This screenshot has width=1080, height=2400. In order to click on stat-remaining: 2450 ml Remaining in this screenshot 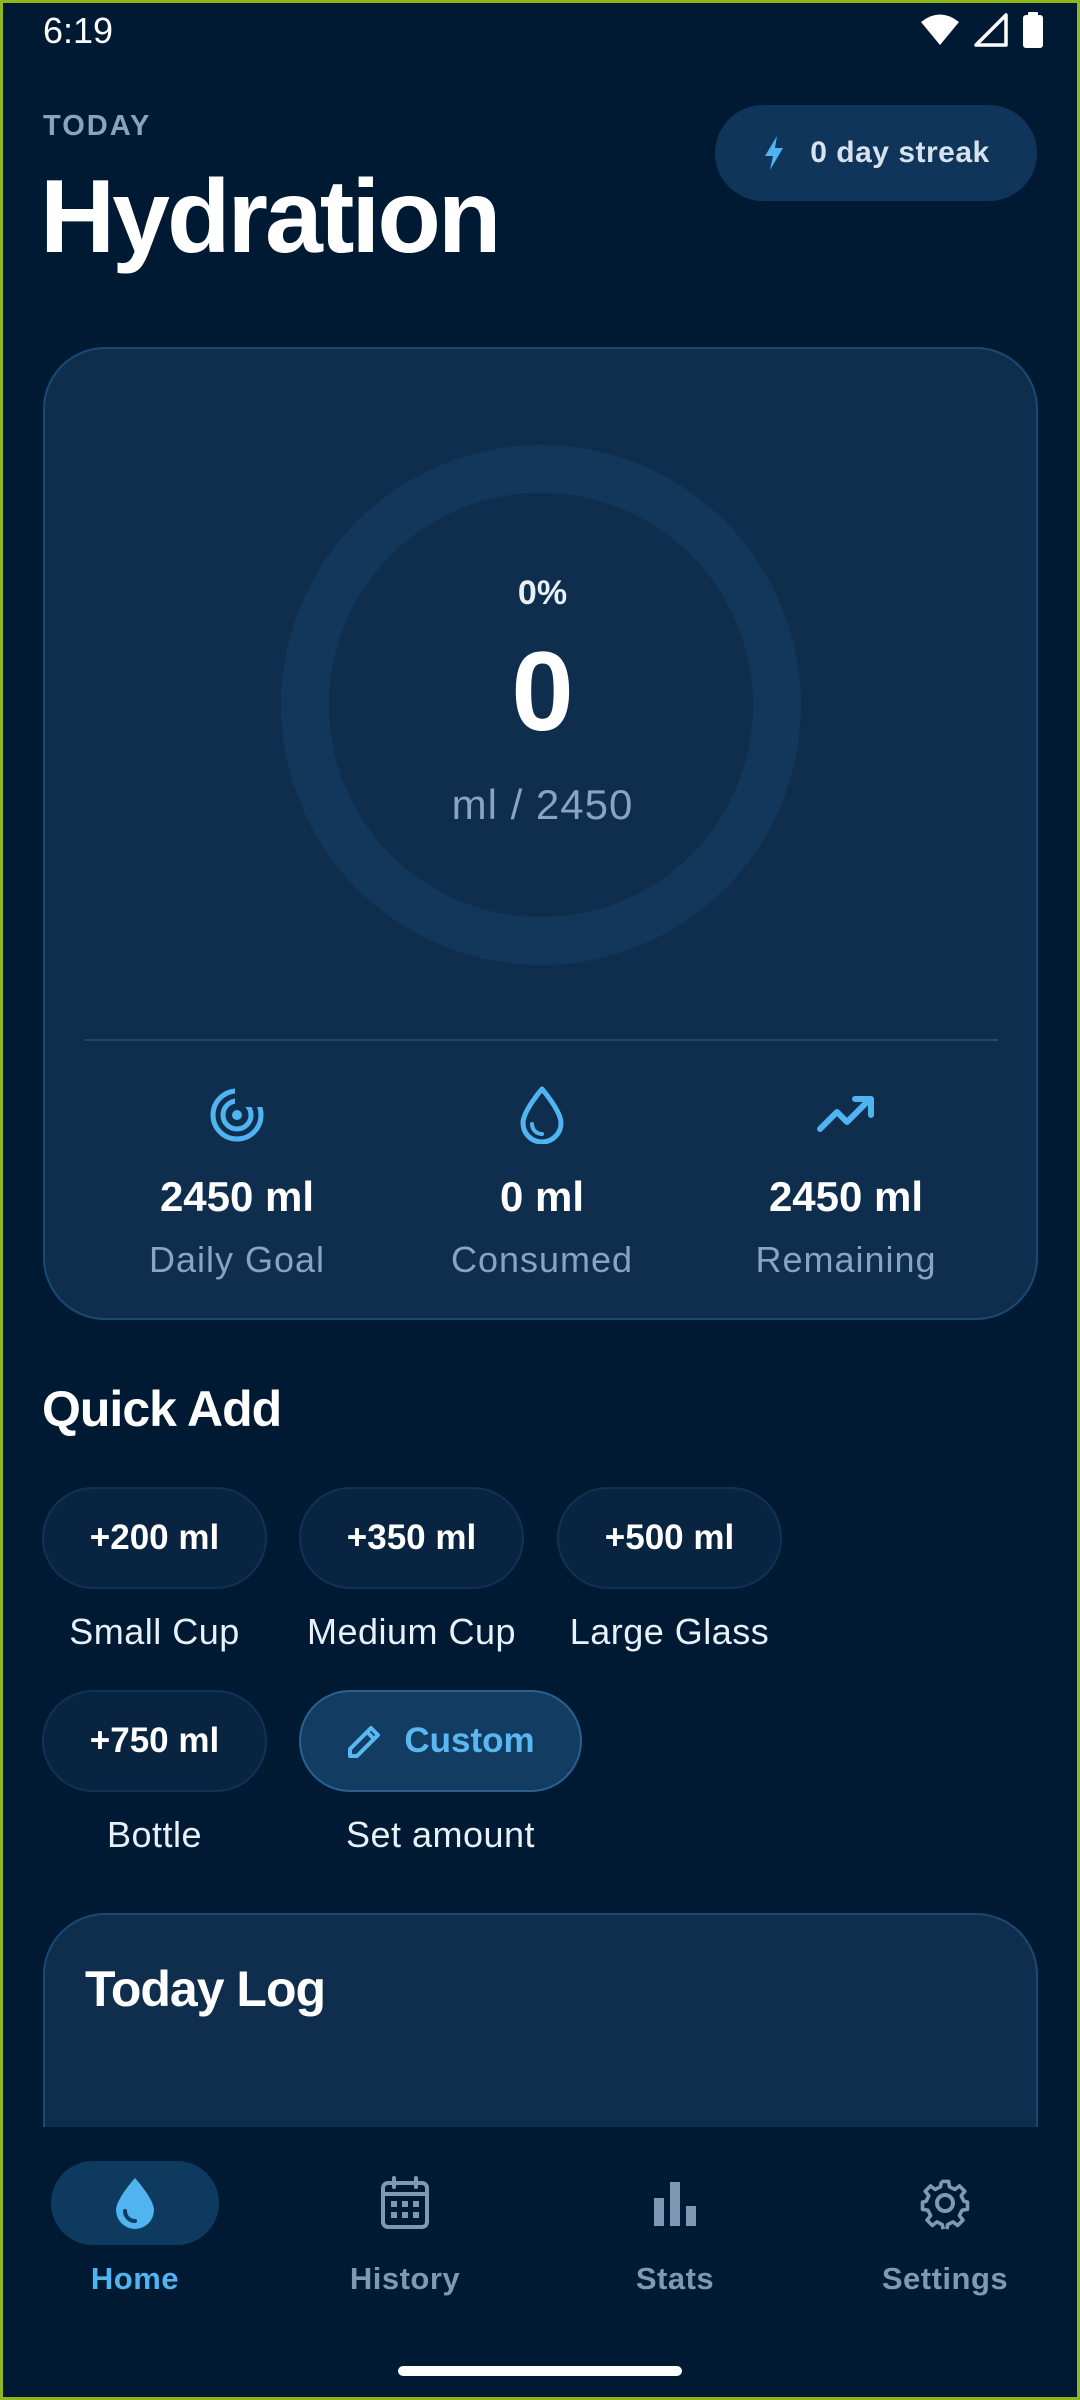, I will do `click(846, 1180)`.